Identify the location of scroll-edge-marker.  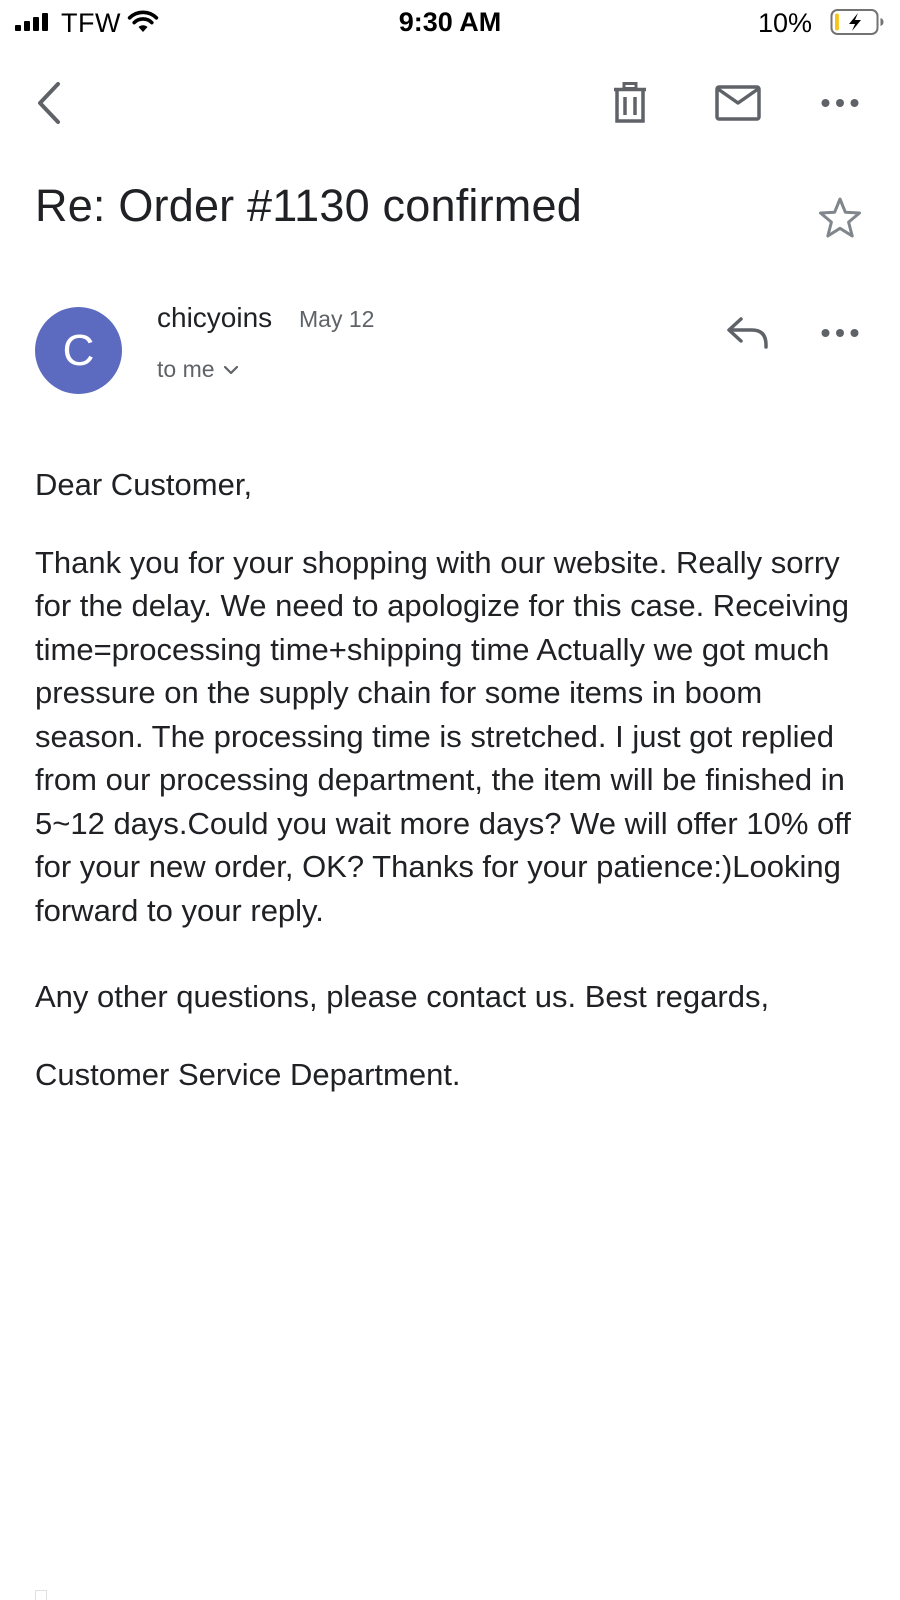
(41, 1595).